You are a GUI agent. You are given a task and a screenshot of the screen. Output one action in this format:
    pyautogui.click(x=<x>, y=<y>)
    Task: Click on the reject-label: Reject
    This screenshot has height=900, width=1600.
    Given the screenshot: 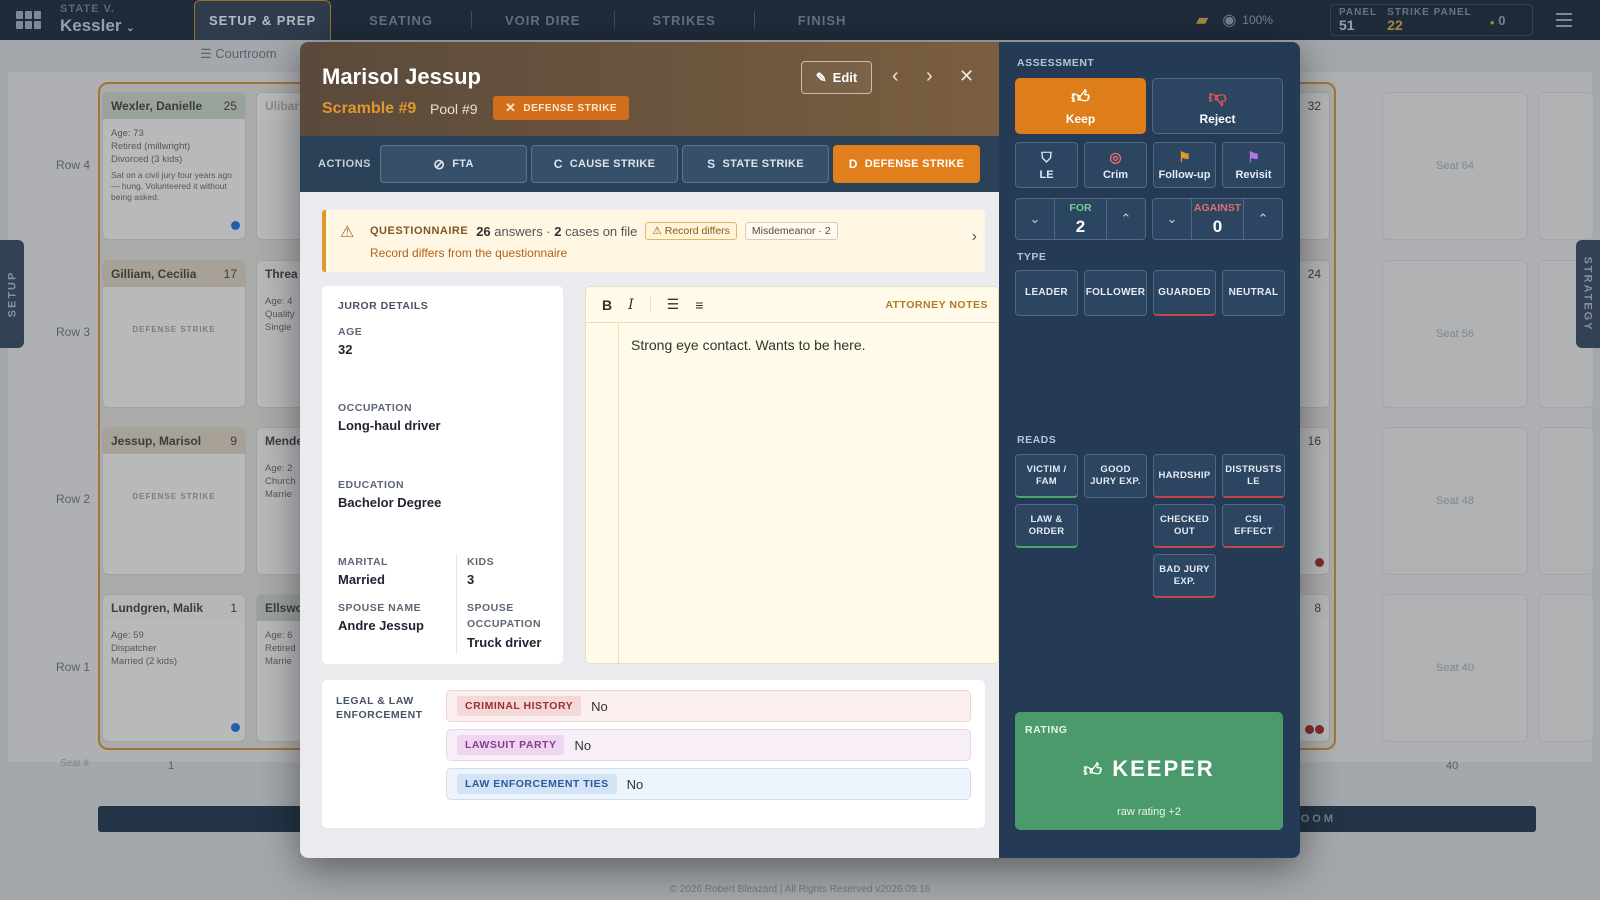 What is the action you would take?
    pyautogui.click(x=1217, y=119)
    